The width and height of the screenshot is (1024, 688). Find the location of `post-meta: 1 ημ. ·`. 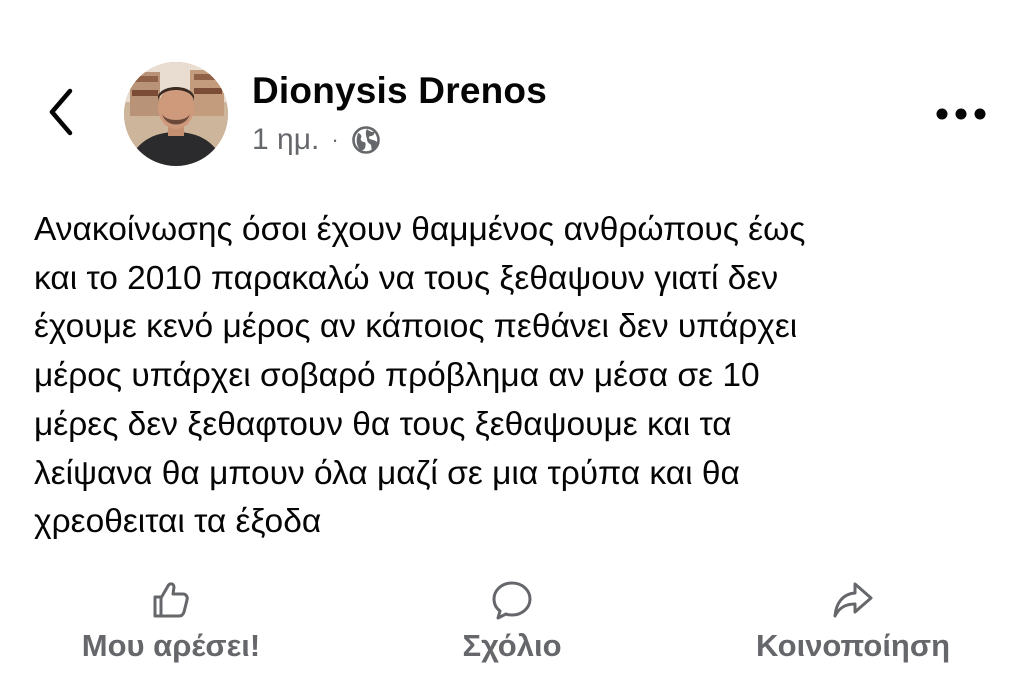

post-meta: 1 ημ. · is located at coordinates (316, 140).